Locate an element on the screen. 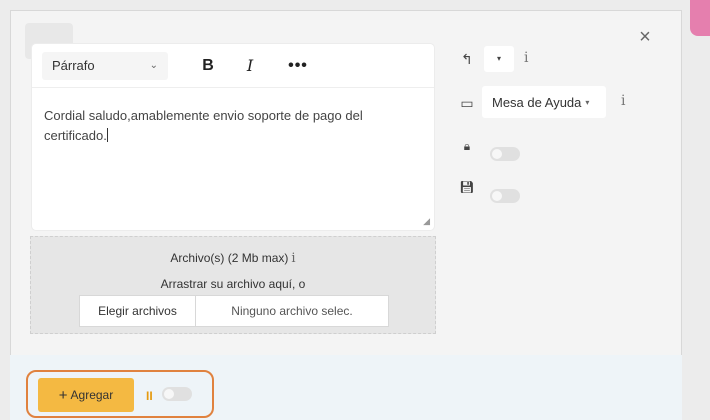 This screenshot has height=420, width=710. text-caret is located at coordinates (107, 135).